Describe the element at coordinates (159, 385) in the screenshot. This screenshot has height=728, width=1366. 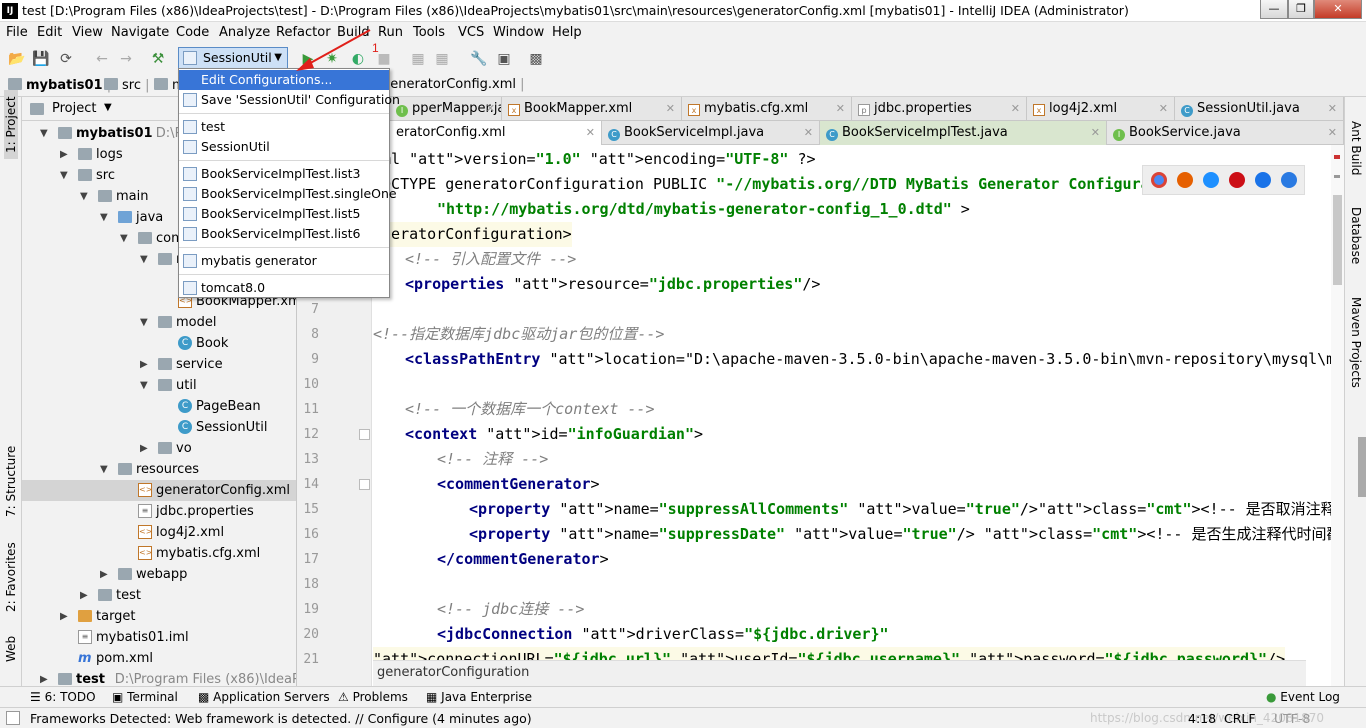
I see `tree-item: ▼ util` at that location.